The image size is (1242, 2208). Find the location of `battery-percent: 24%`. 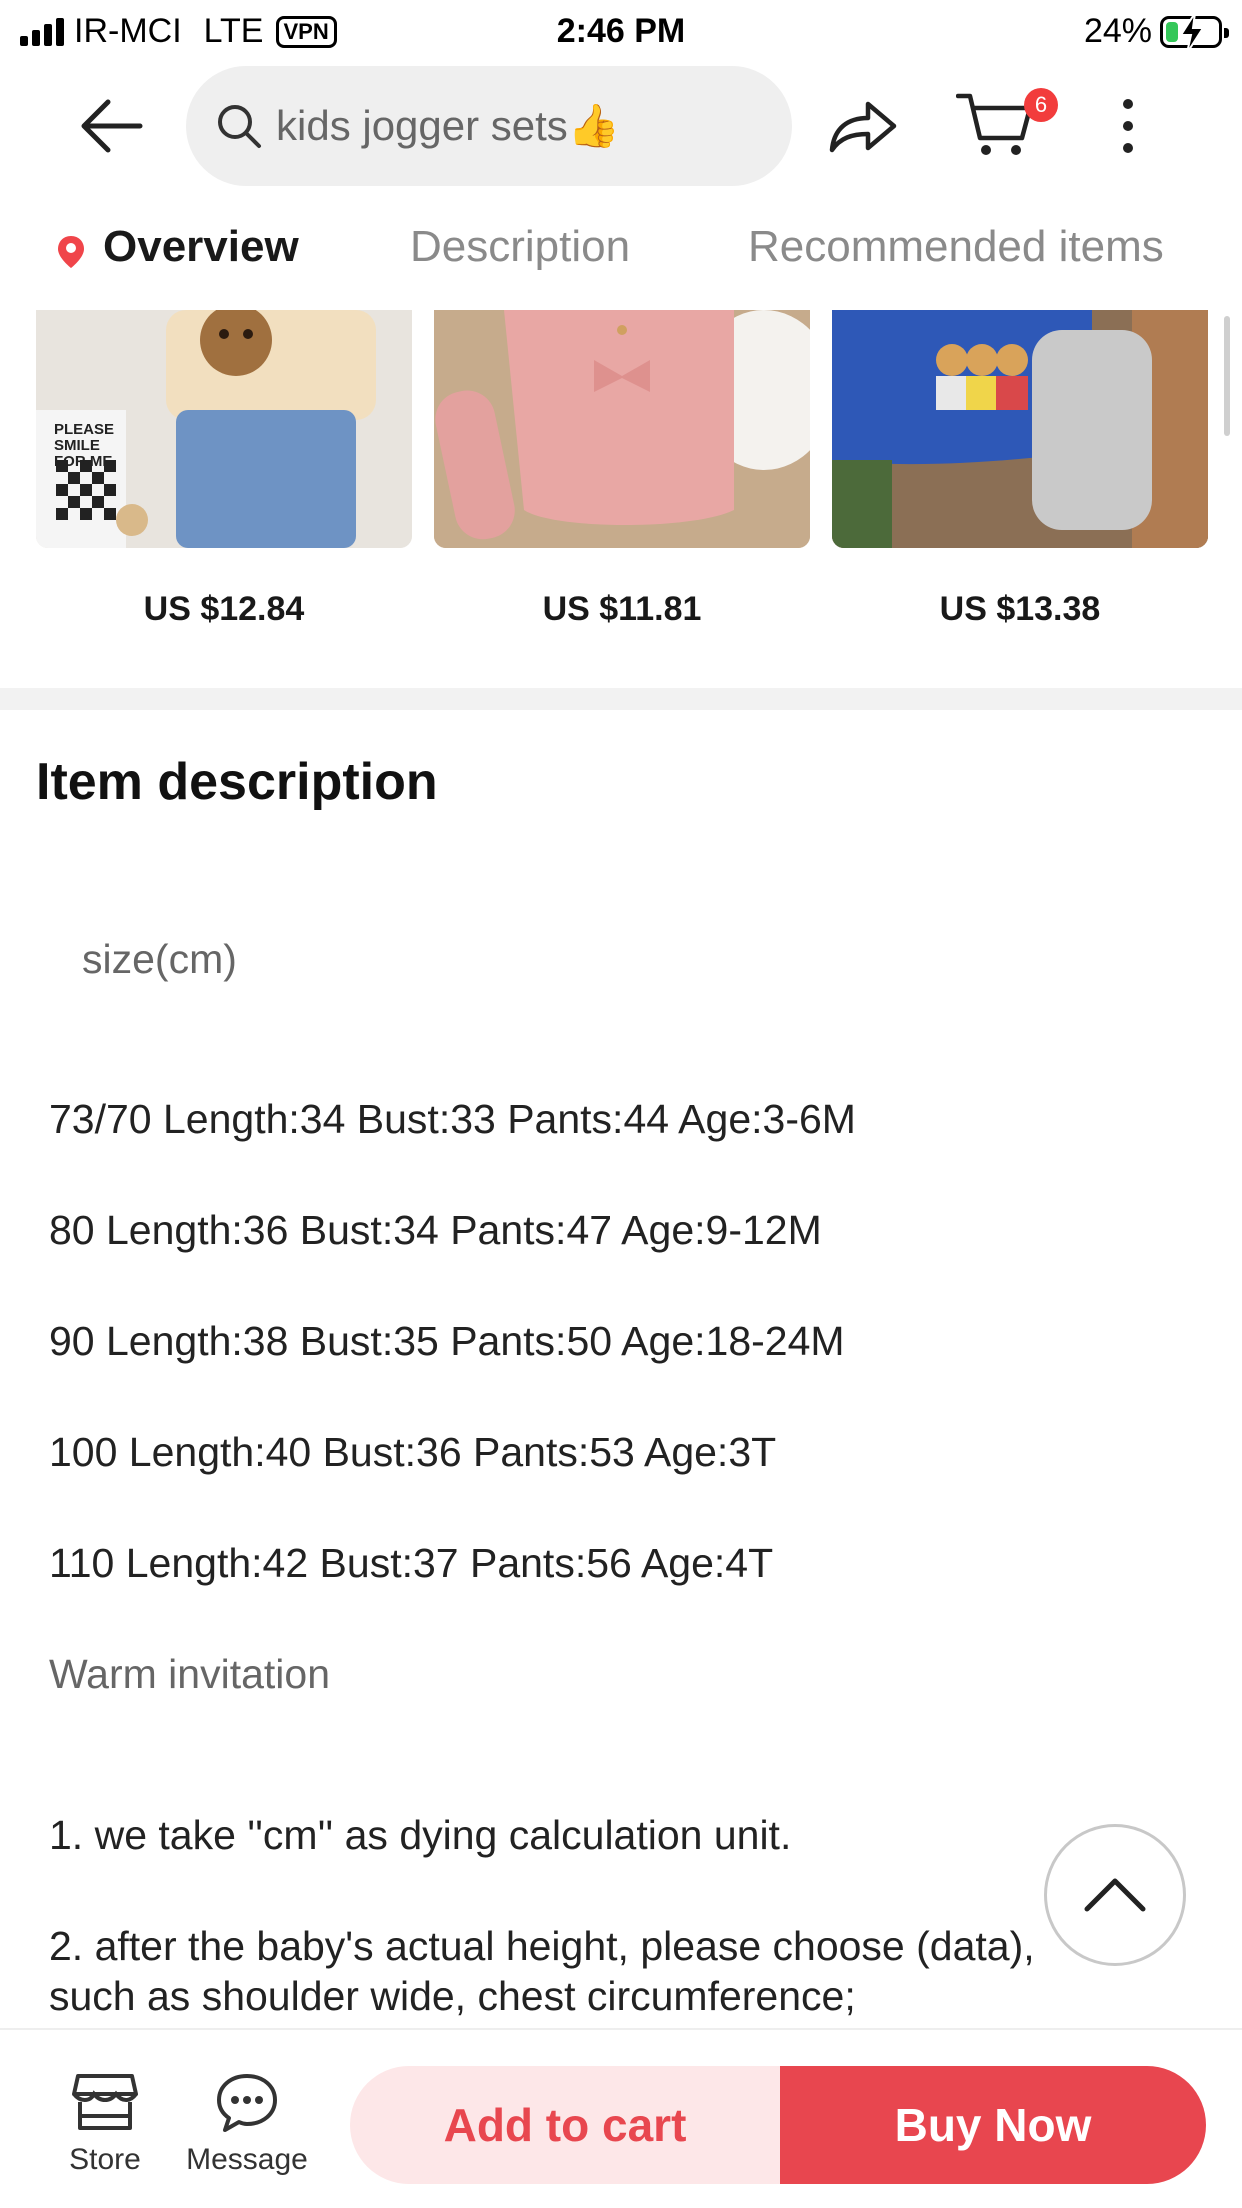

battery-percent: 24% is located at coordinates (1117, 31).